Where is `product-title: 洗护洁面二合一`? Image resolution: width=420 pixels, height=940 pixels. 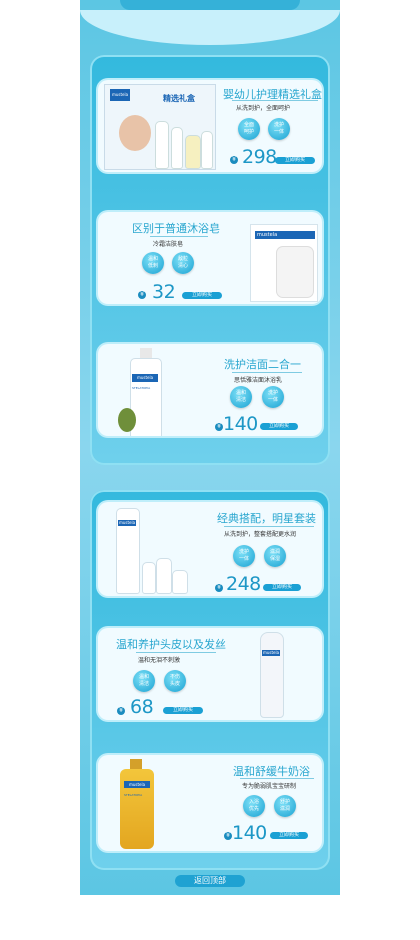 product-title: 洗护洁面二合一 is located at coordinates (262, 364).